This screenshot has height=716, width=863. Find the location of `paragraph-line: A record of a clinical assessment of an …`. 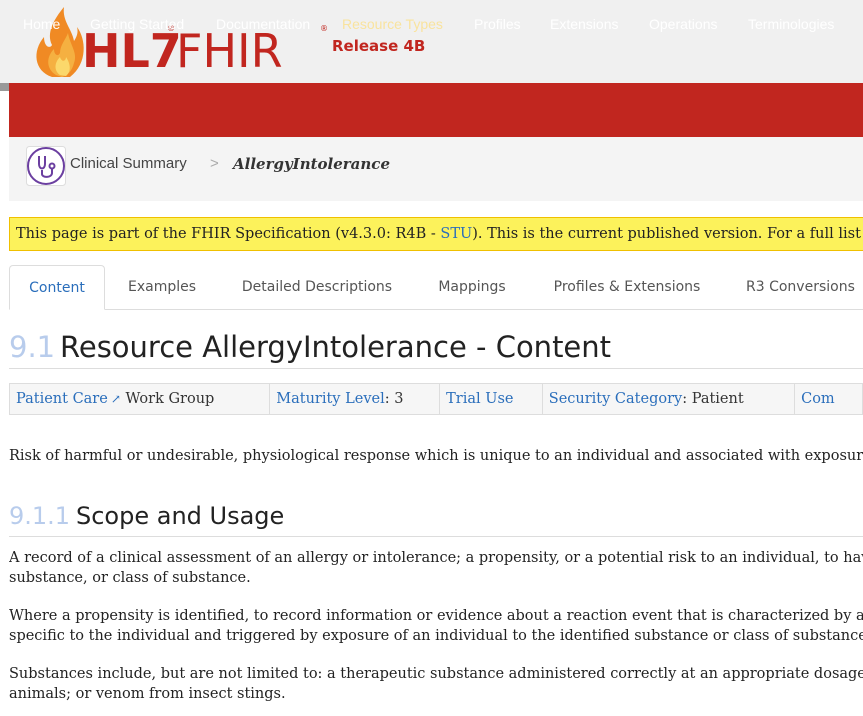

paragraph-line: A record of a clinical assessment of an … is located at coordinates (436, 558).